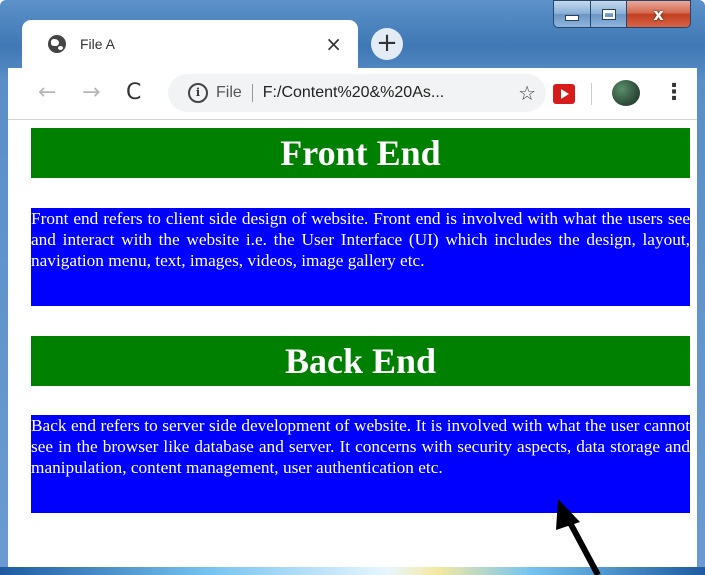 The width and height of the screenshot is (705, 575). What do you see at coordinates (564, 94) in the screenshot?
I see `youtube-extension-icon` at bounding box center [564, 94].